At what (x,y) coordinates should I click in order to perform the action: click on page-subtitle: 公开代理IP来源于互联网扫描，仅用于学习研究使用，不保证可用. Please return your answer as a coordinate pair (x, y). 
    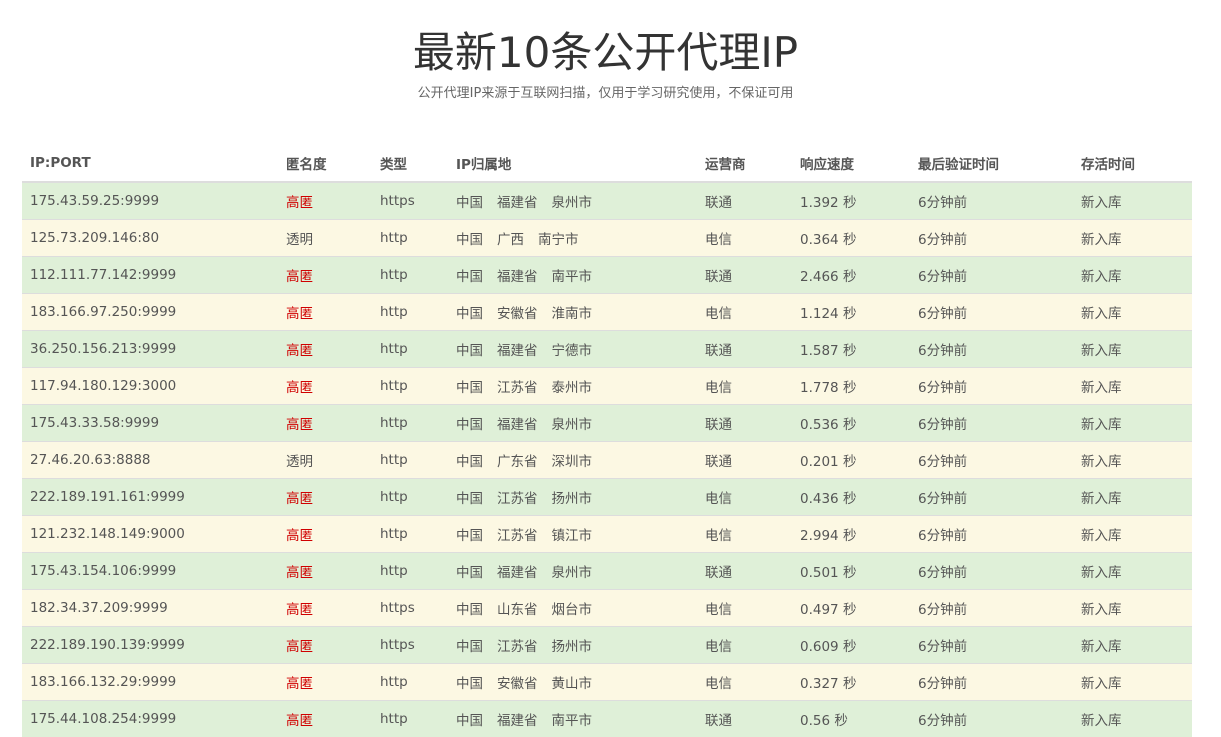
    Looking at the image, I should click on (605, 93).